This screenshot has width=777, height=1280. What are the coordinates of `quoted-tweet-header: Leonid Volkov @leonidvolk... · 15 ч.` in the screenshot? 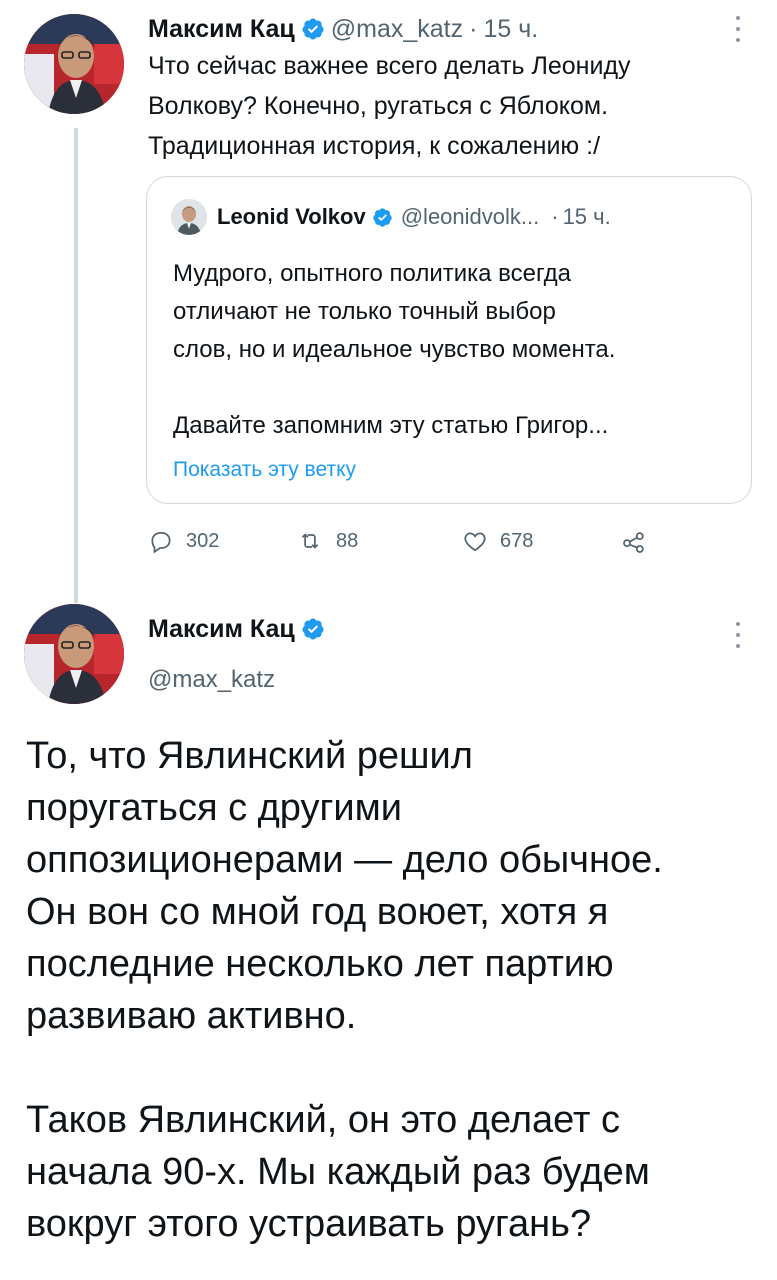 It's located at (391, 217).